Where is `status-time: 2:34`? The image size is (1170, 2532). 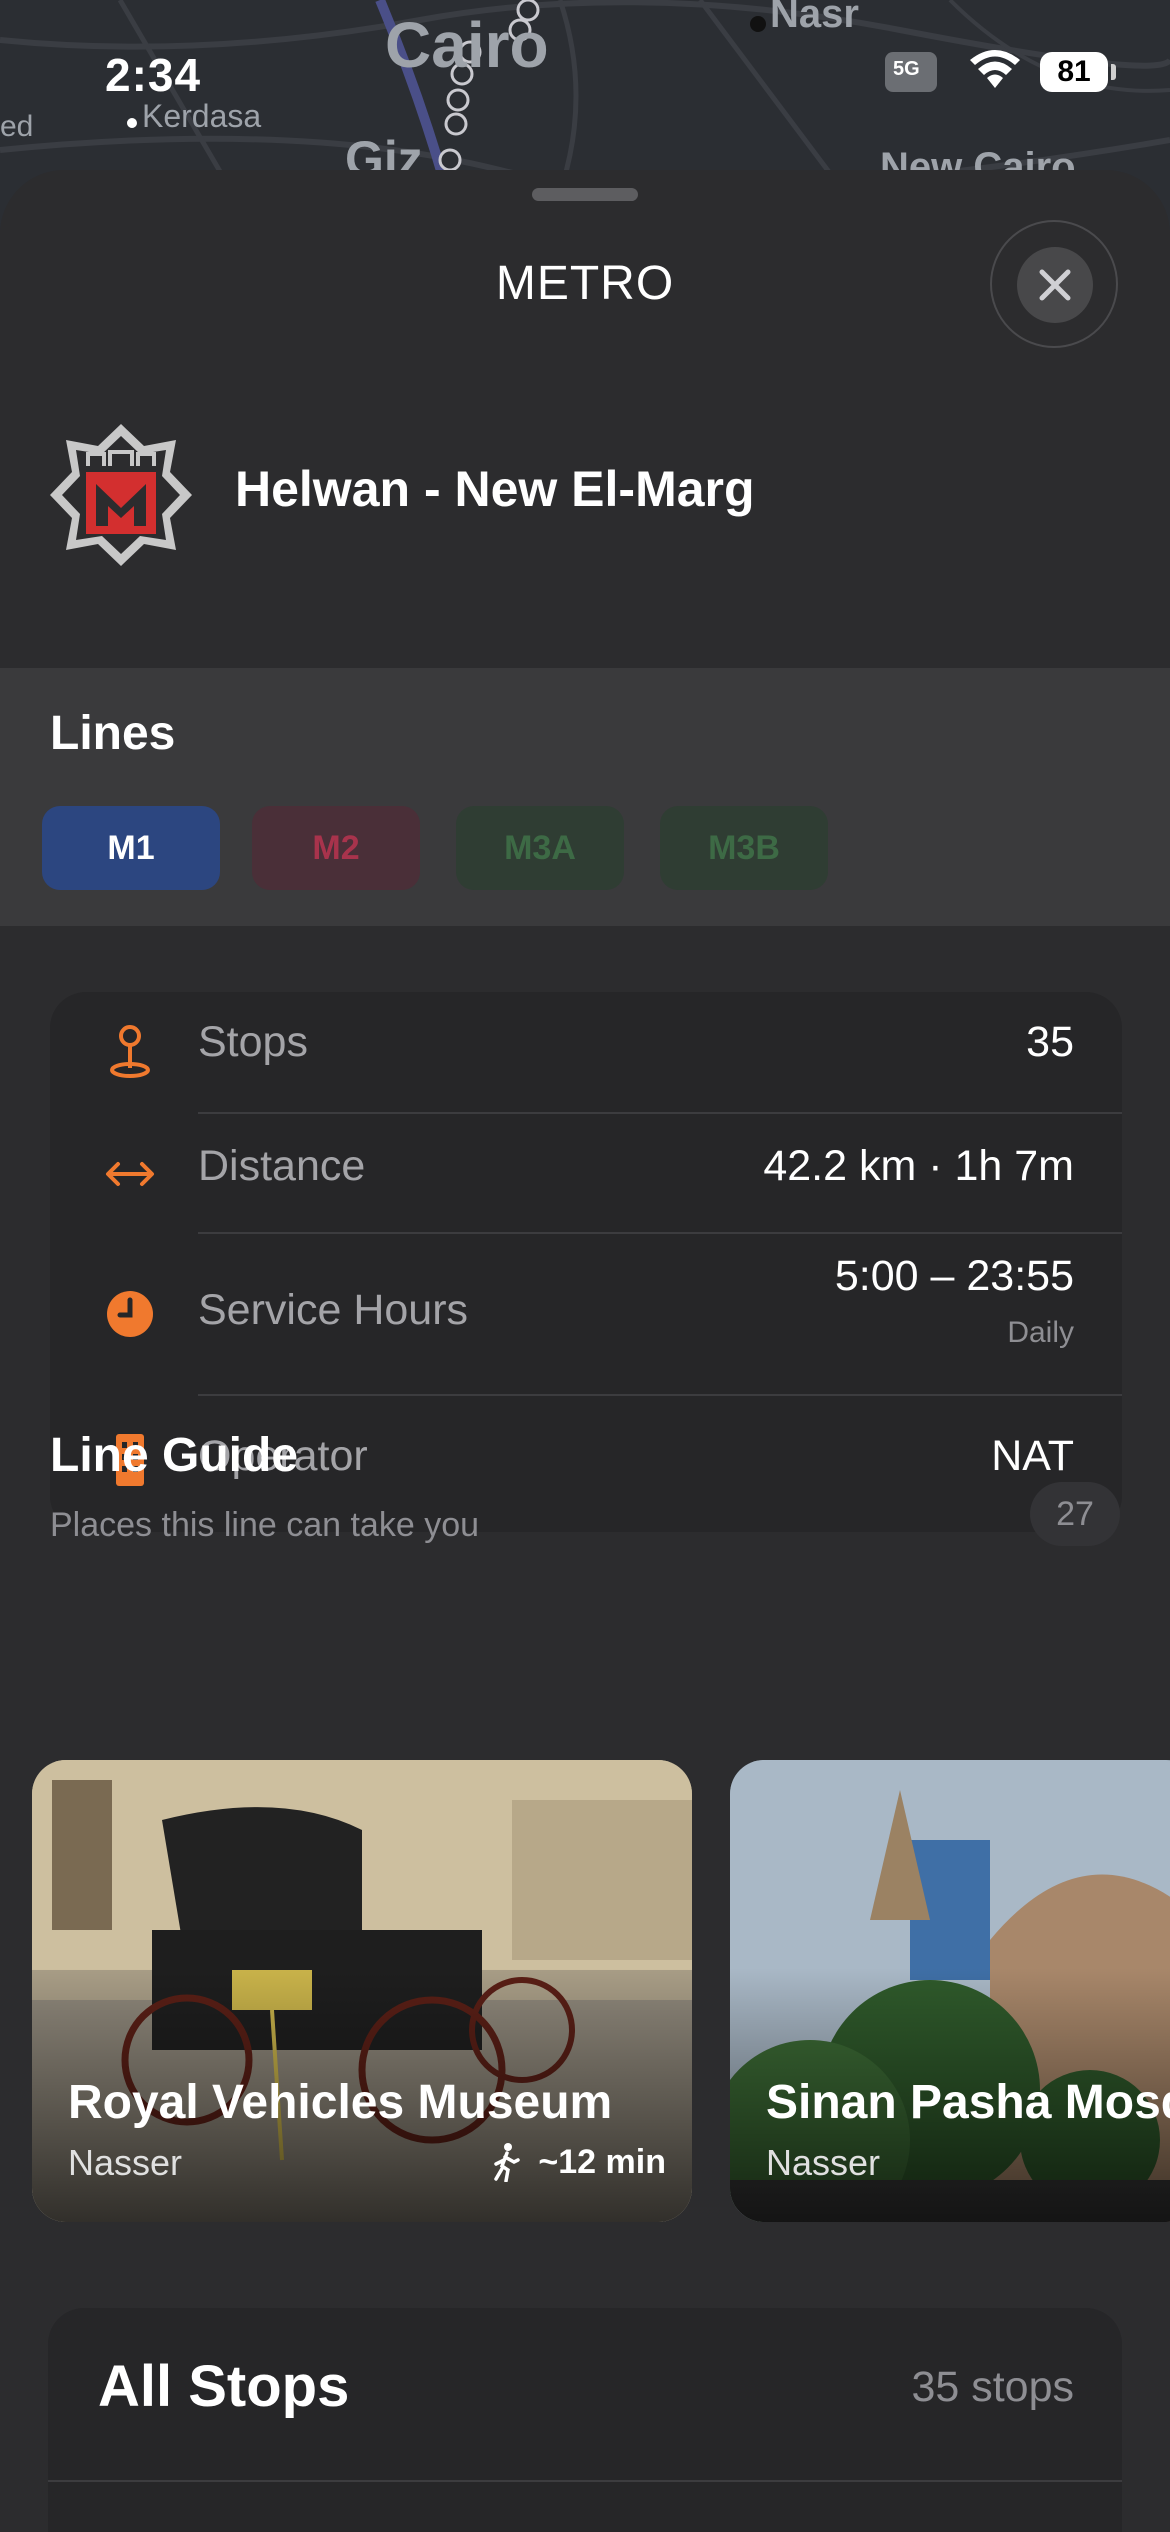
status-time: 2:34 is located at coordinates (153, 75).